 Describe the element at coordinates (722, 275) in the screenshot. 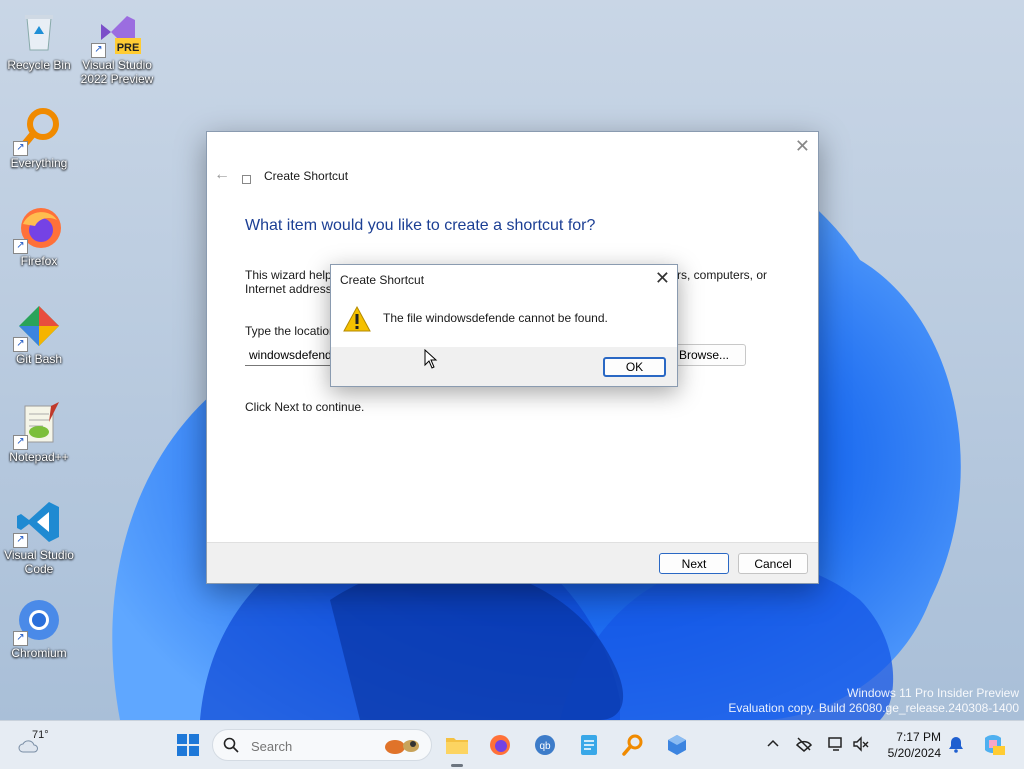

I see `description-right: rs, computers, or` at that location.